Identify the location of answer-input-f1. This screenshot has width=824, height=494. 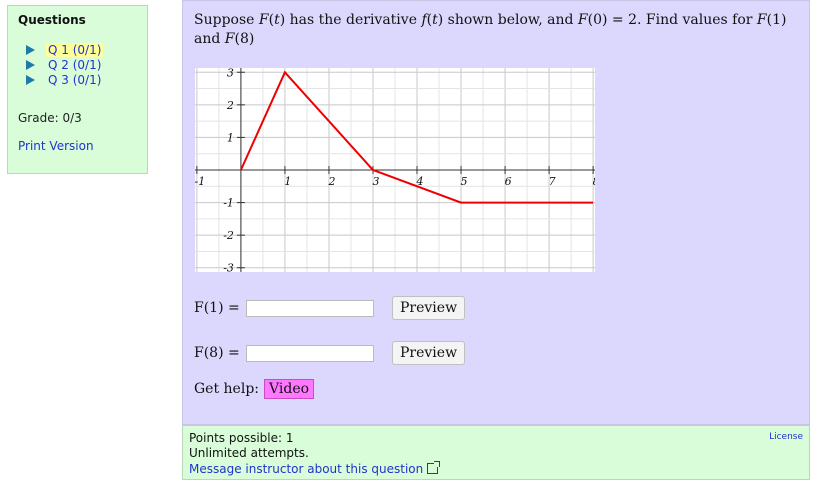
(310, 308).